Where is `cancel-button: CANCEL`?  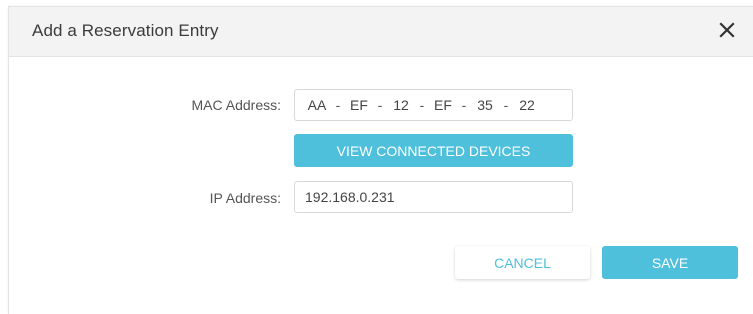
cancel-button: CANCEL is located at coordinates (522, 262).